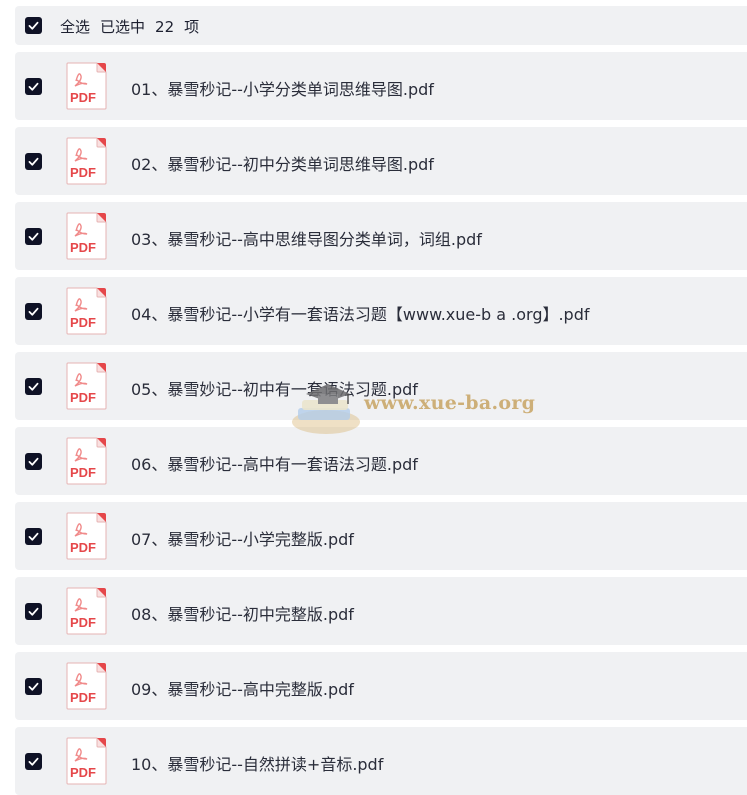 Image resolution: width=747 pixels, height=795 pixels. I want to click on file-row: PDF 09、暴雪秒记--高中完整版.pdf, so click(381, 686).